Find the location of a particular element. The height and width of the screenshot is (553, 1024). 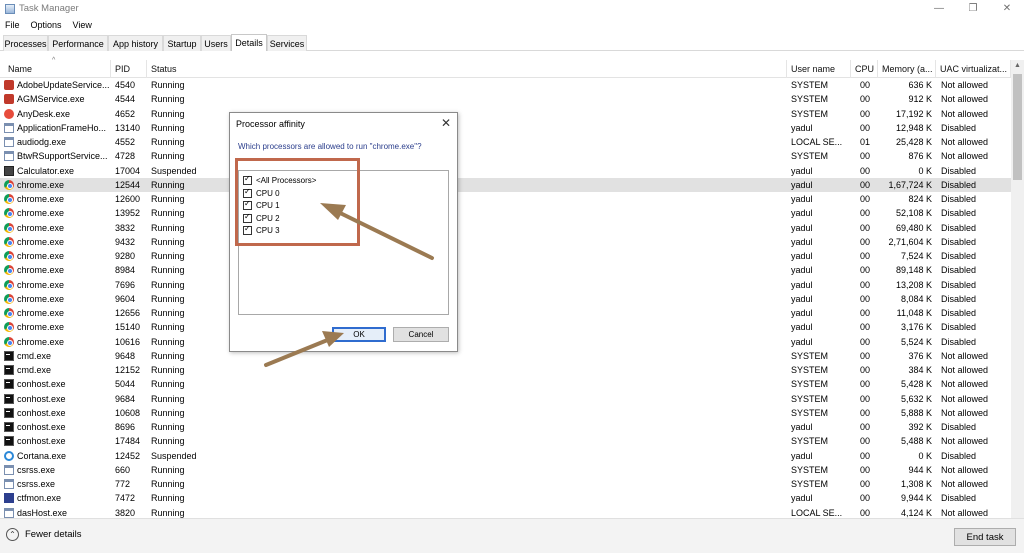

fewer-details-button: ⌃ Fewer details is located at coordinates (44, 534).